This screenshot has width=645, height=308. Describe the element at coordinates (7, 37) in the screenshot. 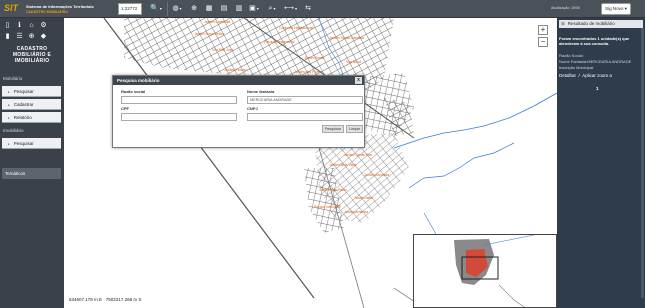

I see `book-icon: ▮` at that location.